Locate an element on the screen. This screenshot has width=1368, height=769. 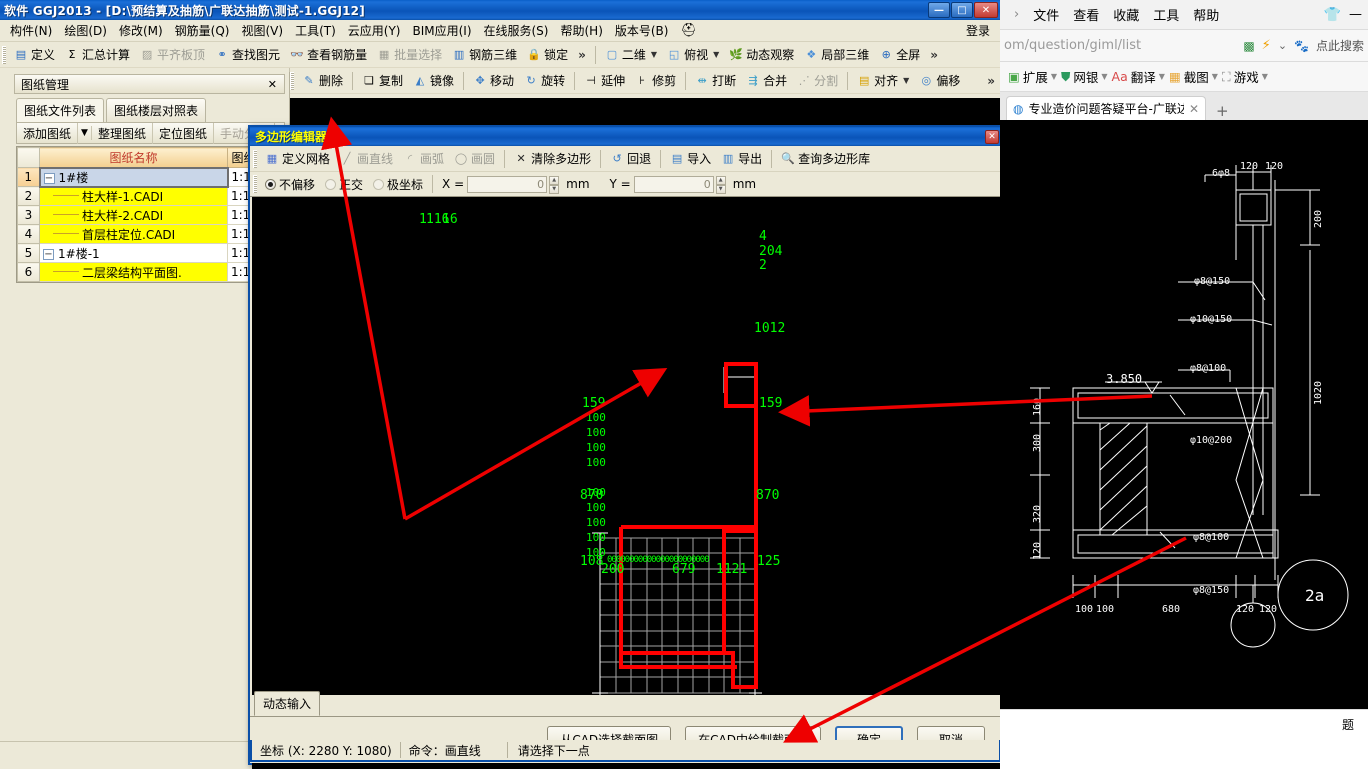
radio-no-offset-dot is located at coordinates (270, 184).